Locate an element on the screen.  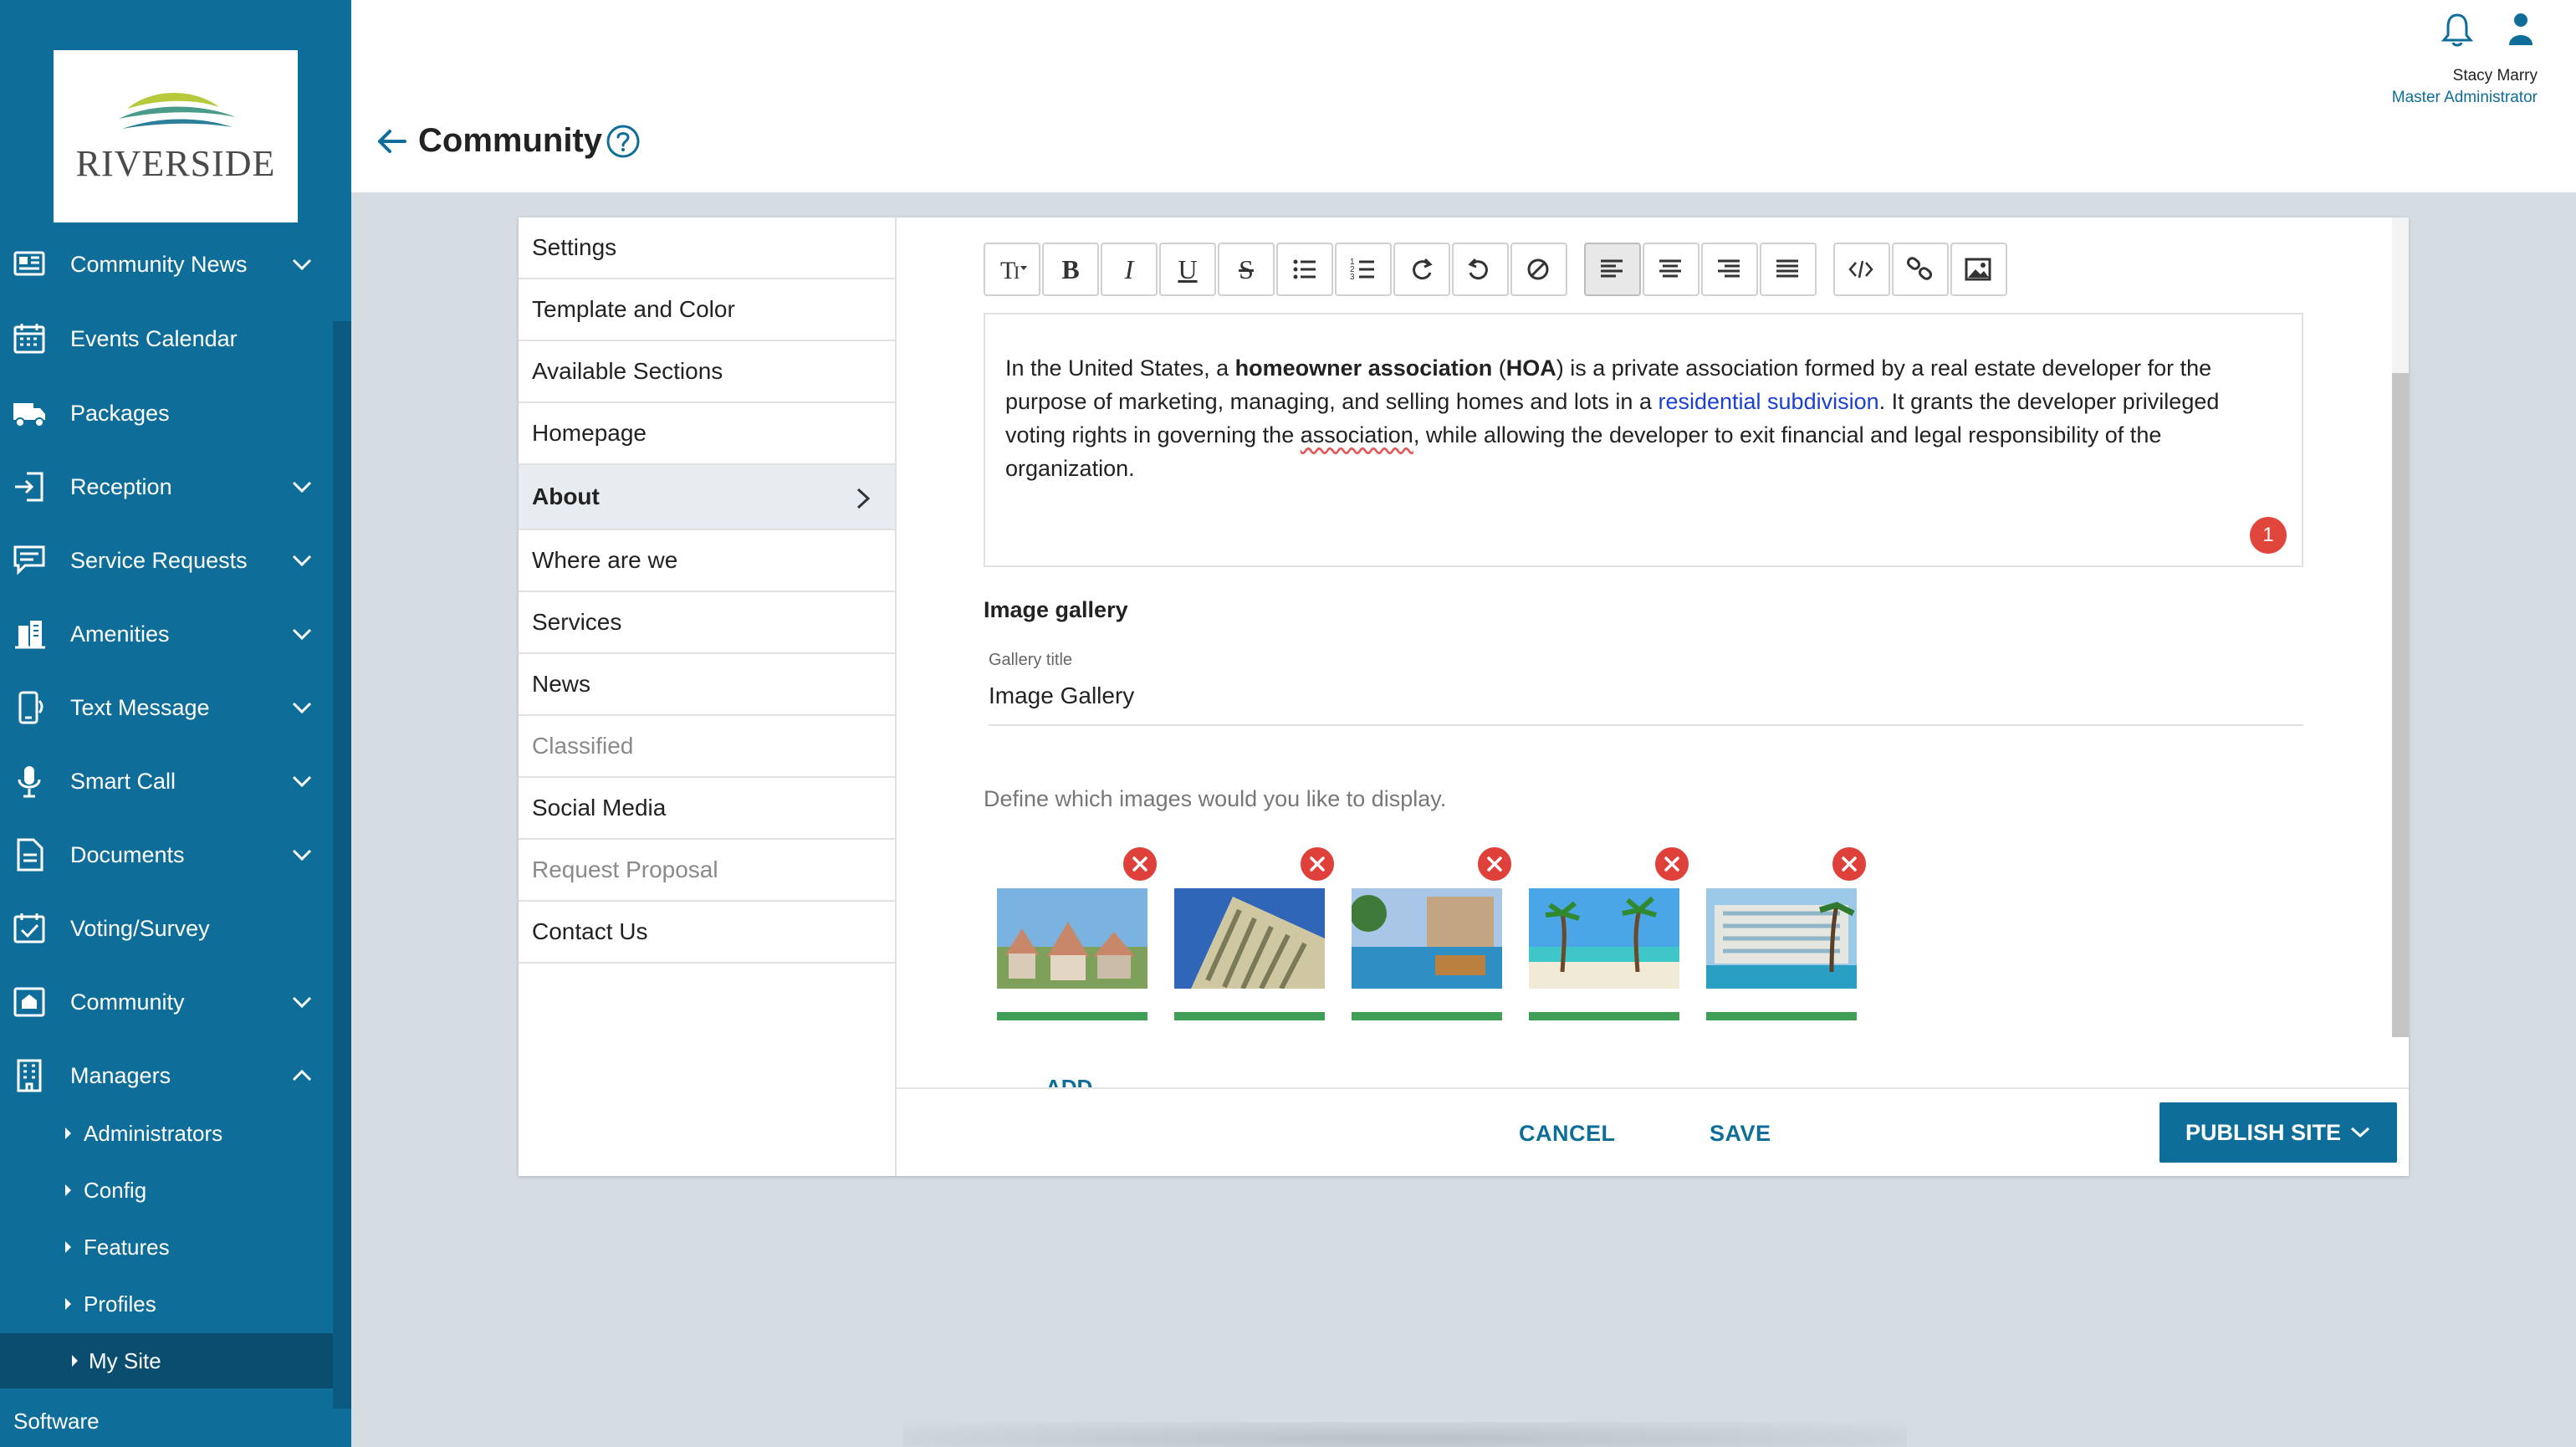
sidebar-item-service-requests: Service Requests is located at coordinates (166, 560).